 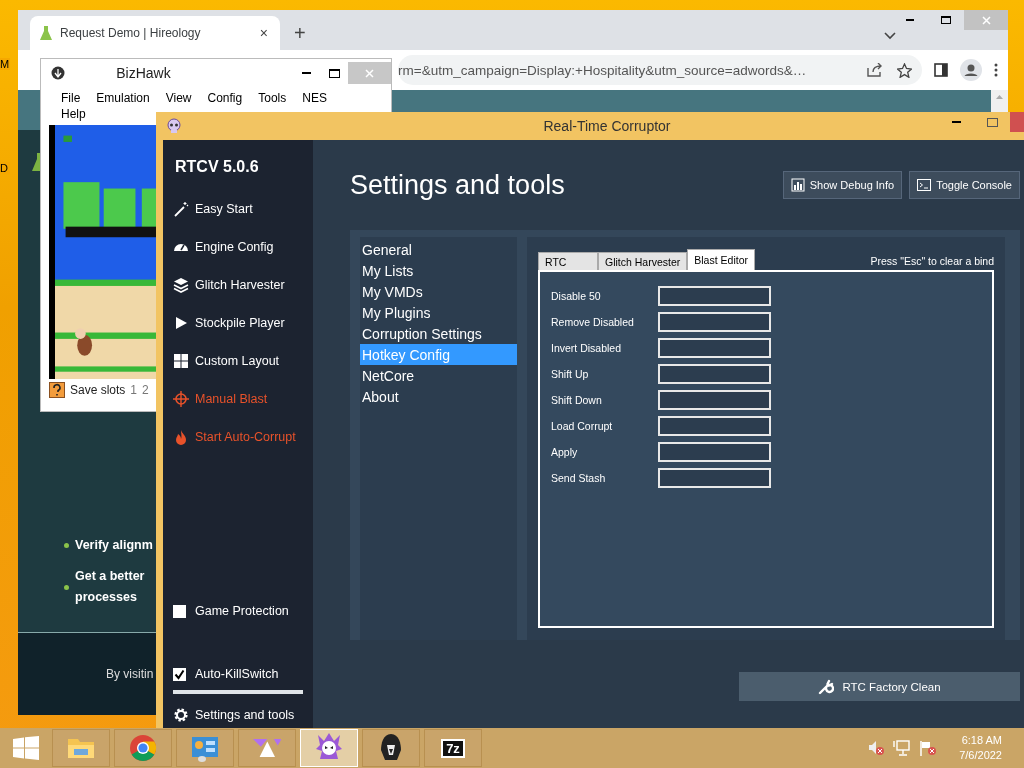 What do you see at coordinates (582, 426) in the screenshot?
I see `hotkey-label: Load Corrupt` at bounding box center [582, 426].